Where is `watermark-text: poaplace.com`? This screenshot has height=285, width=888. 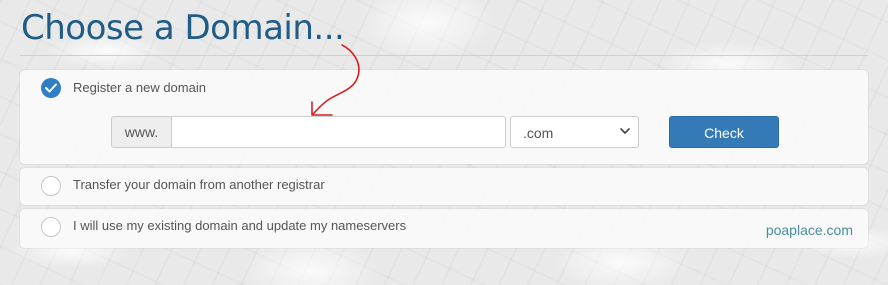
watermark-text: poaplace.com is located at coordinates (809, 230).